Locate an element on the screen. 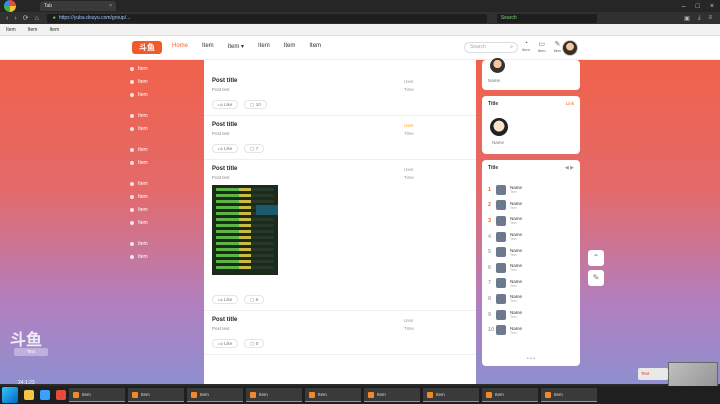  download-icon: ⤓ is located at coordinates (699, 18).